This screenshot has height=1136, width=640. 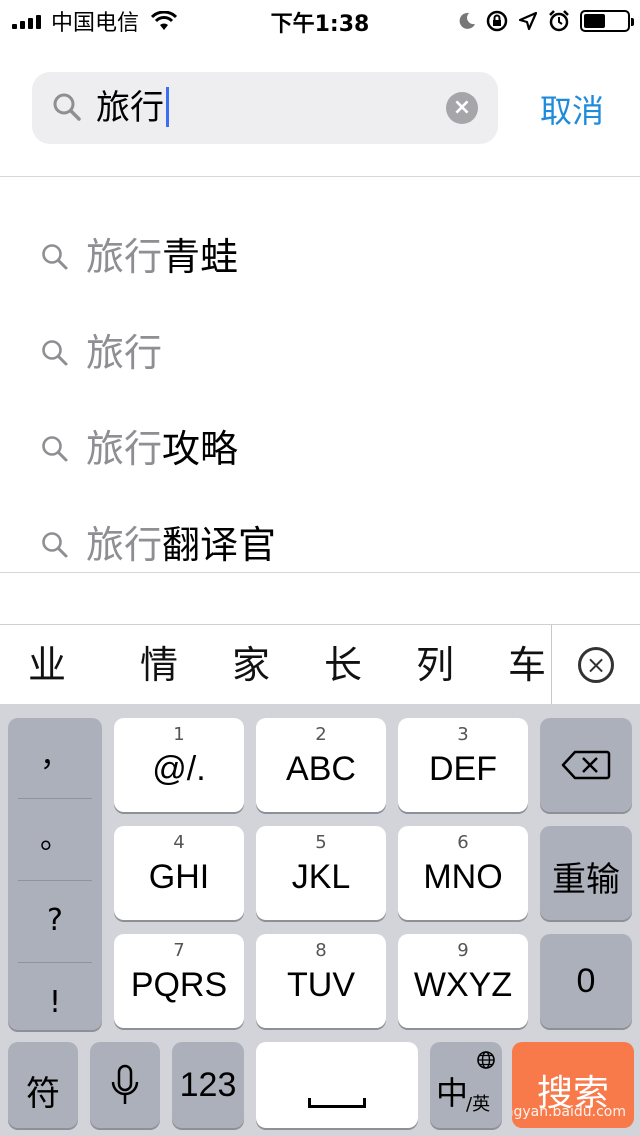 I want to click on symbols-button: 符, so click(x=43, y=1085).